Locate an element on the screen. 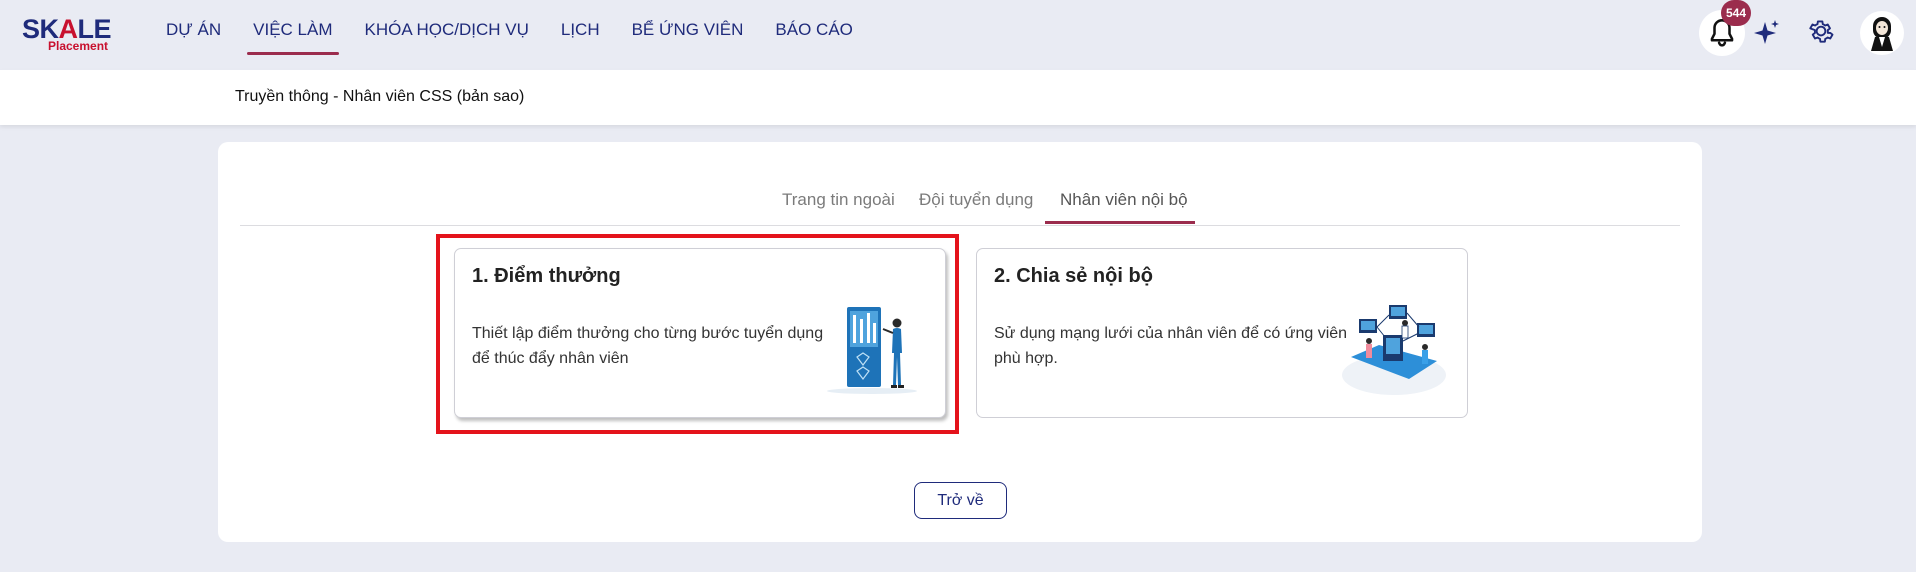  gear-icon is located at coordinates (1821, 31).